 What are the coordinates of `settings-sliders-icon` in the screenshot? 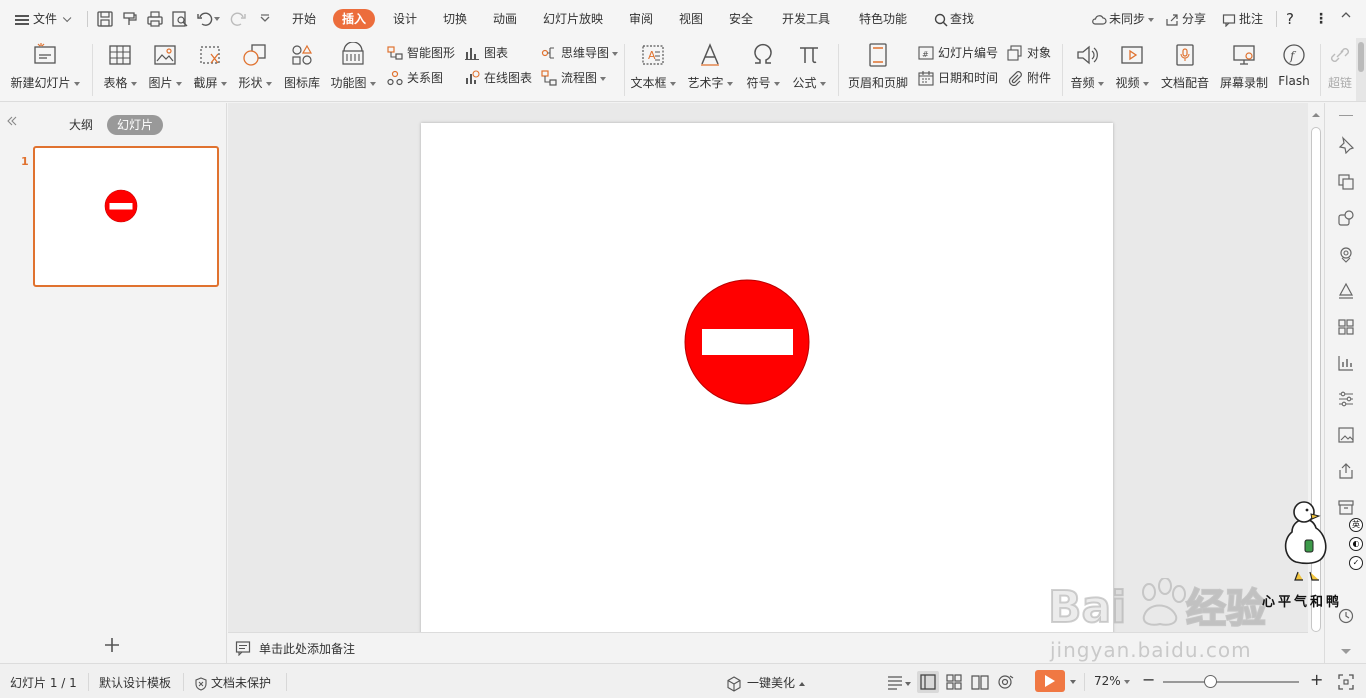 It's located at (1346, 399).